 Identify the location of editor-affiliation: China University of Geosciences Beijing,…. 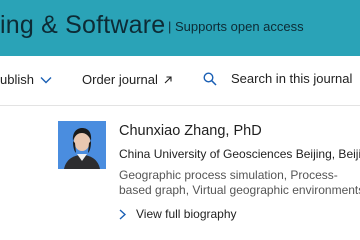
(239, 154).